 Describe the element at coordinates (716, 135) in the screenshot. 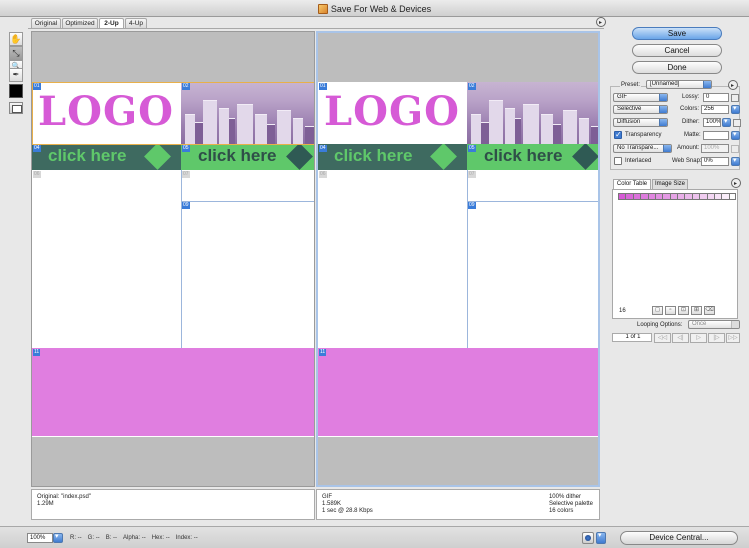

I see `matte-field` at that location.